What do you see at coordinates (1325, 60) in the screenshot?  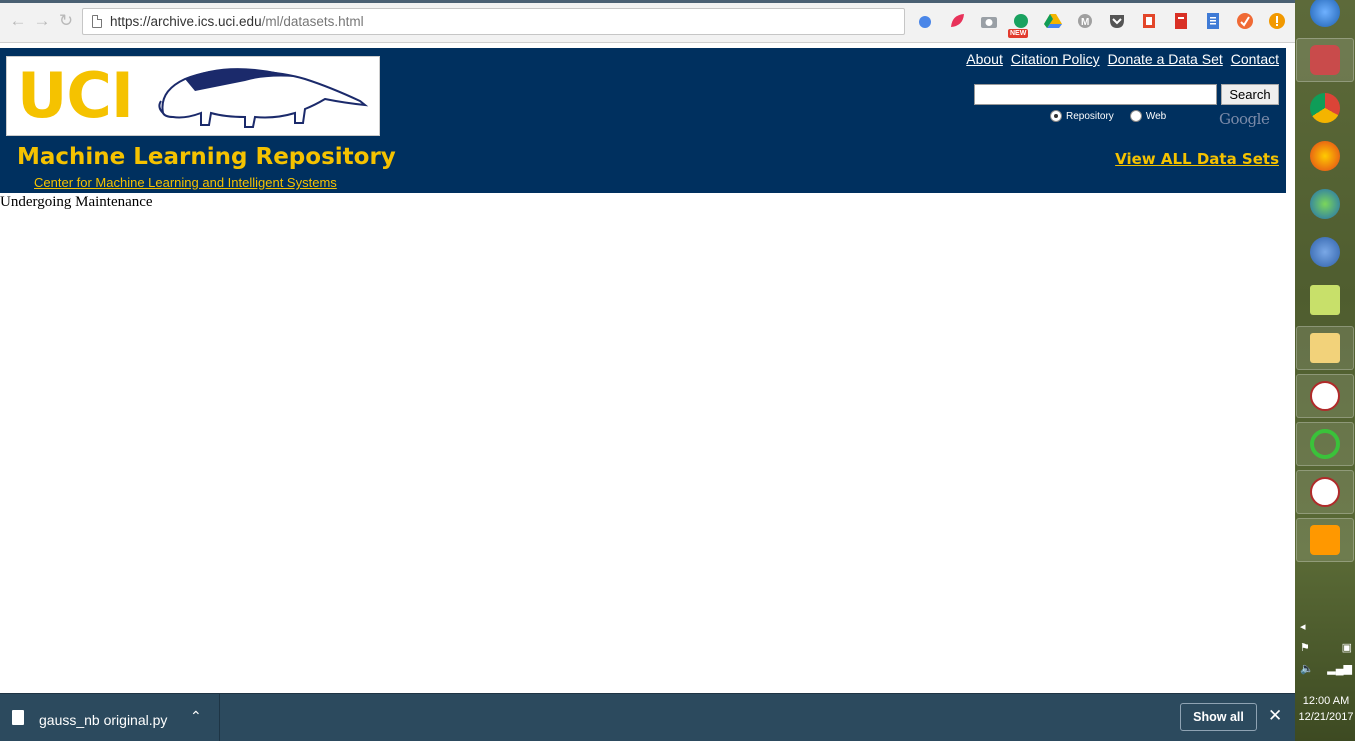 I see `snipping-tool-icon` at bounding box center [1325, 60].